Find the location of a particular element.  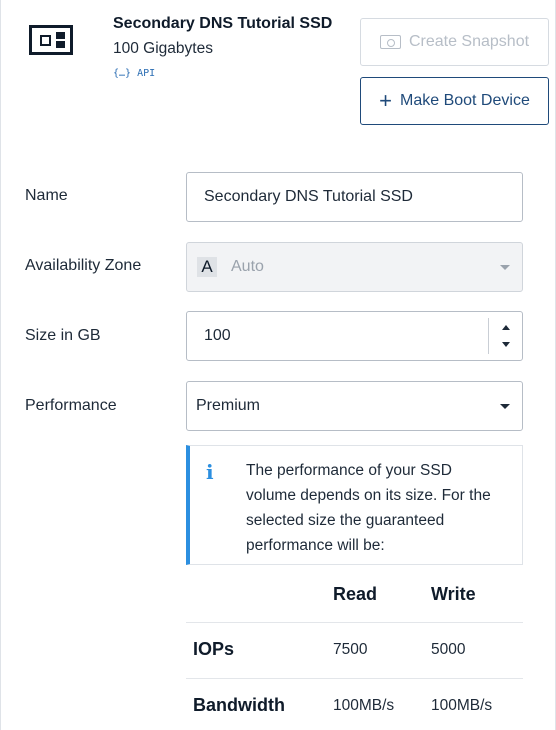

performance-label: Performance is located at coordinates (71, 405).